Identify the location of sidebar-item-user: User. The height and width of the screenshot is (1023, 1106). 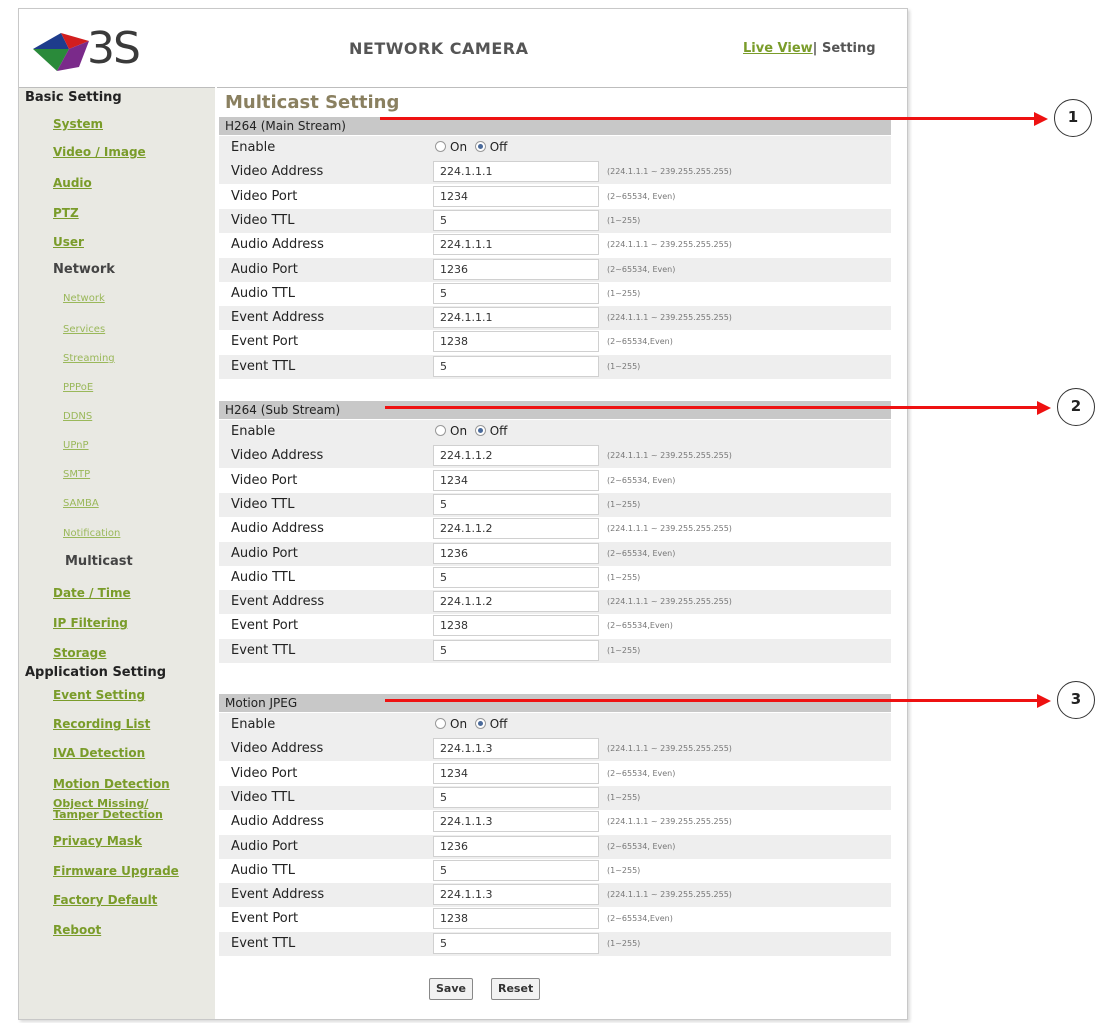
(68, 242).